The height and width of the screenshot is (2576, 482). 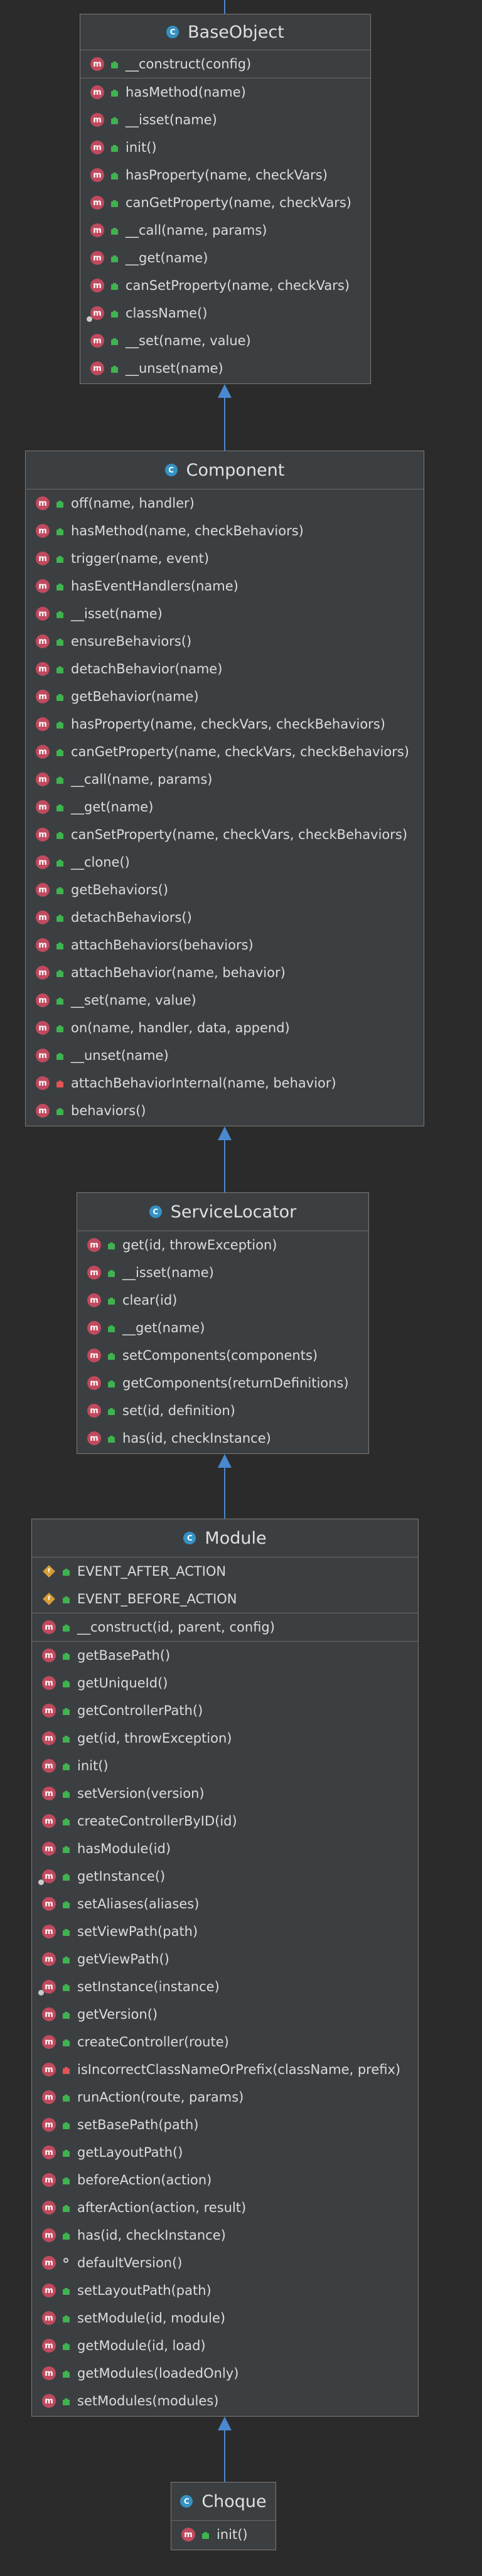 What do you see at coordinates (225, 2015) in the screenshot?
I see `method-row: m getVersion()` at bounding box center [225, 2015].